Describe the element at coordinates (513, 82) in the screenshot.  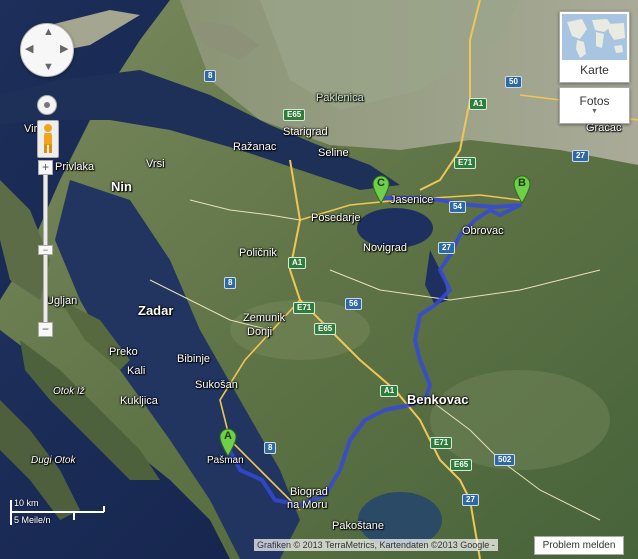
I see `road-shield-50: 50` at that location.